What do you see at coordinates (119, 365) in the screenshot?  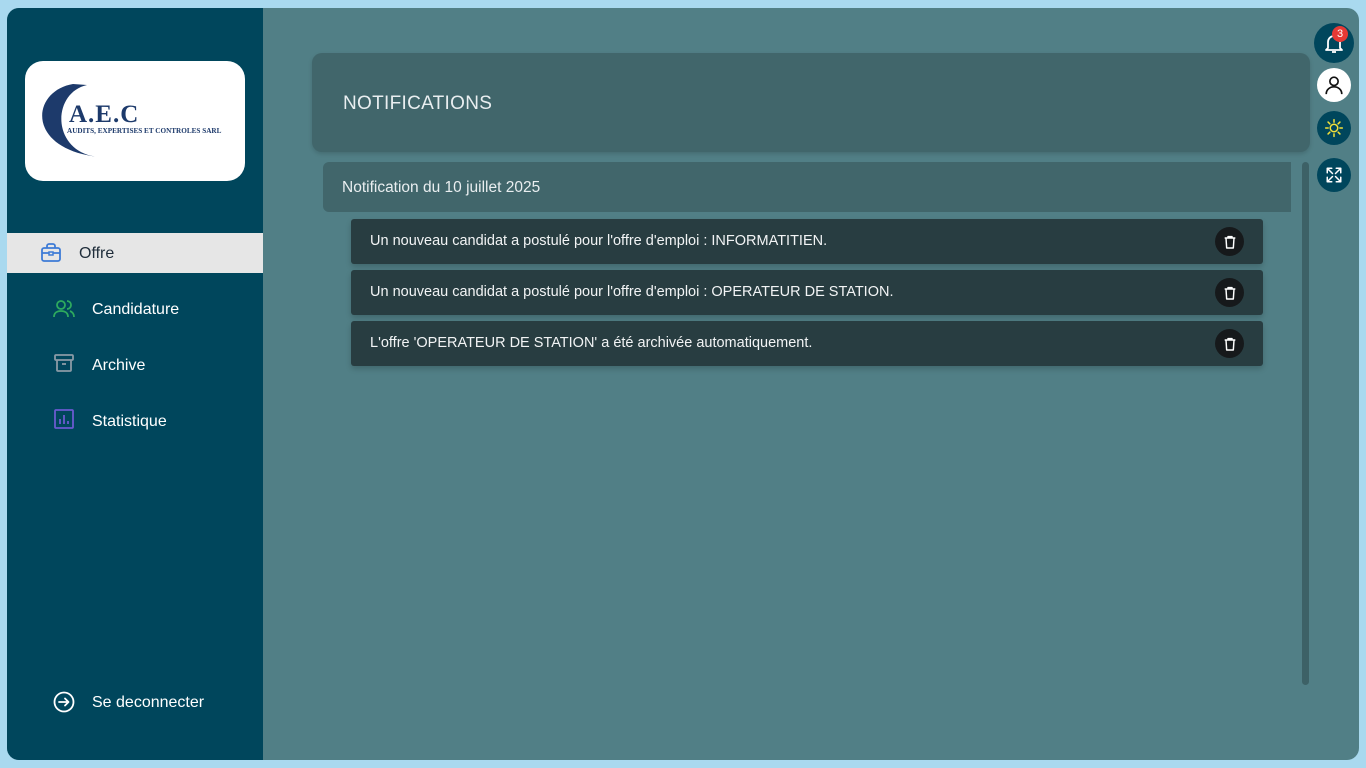 I see `sidebar-item-label: Archive` at bounding box center [119, 365].